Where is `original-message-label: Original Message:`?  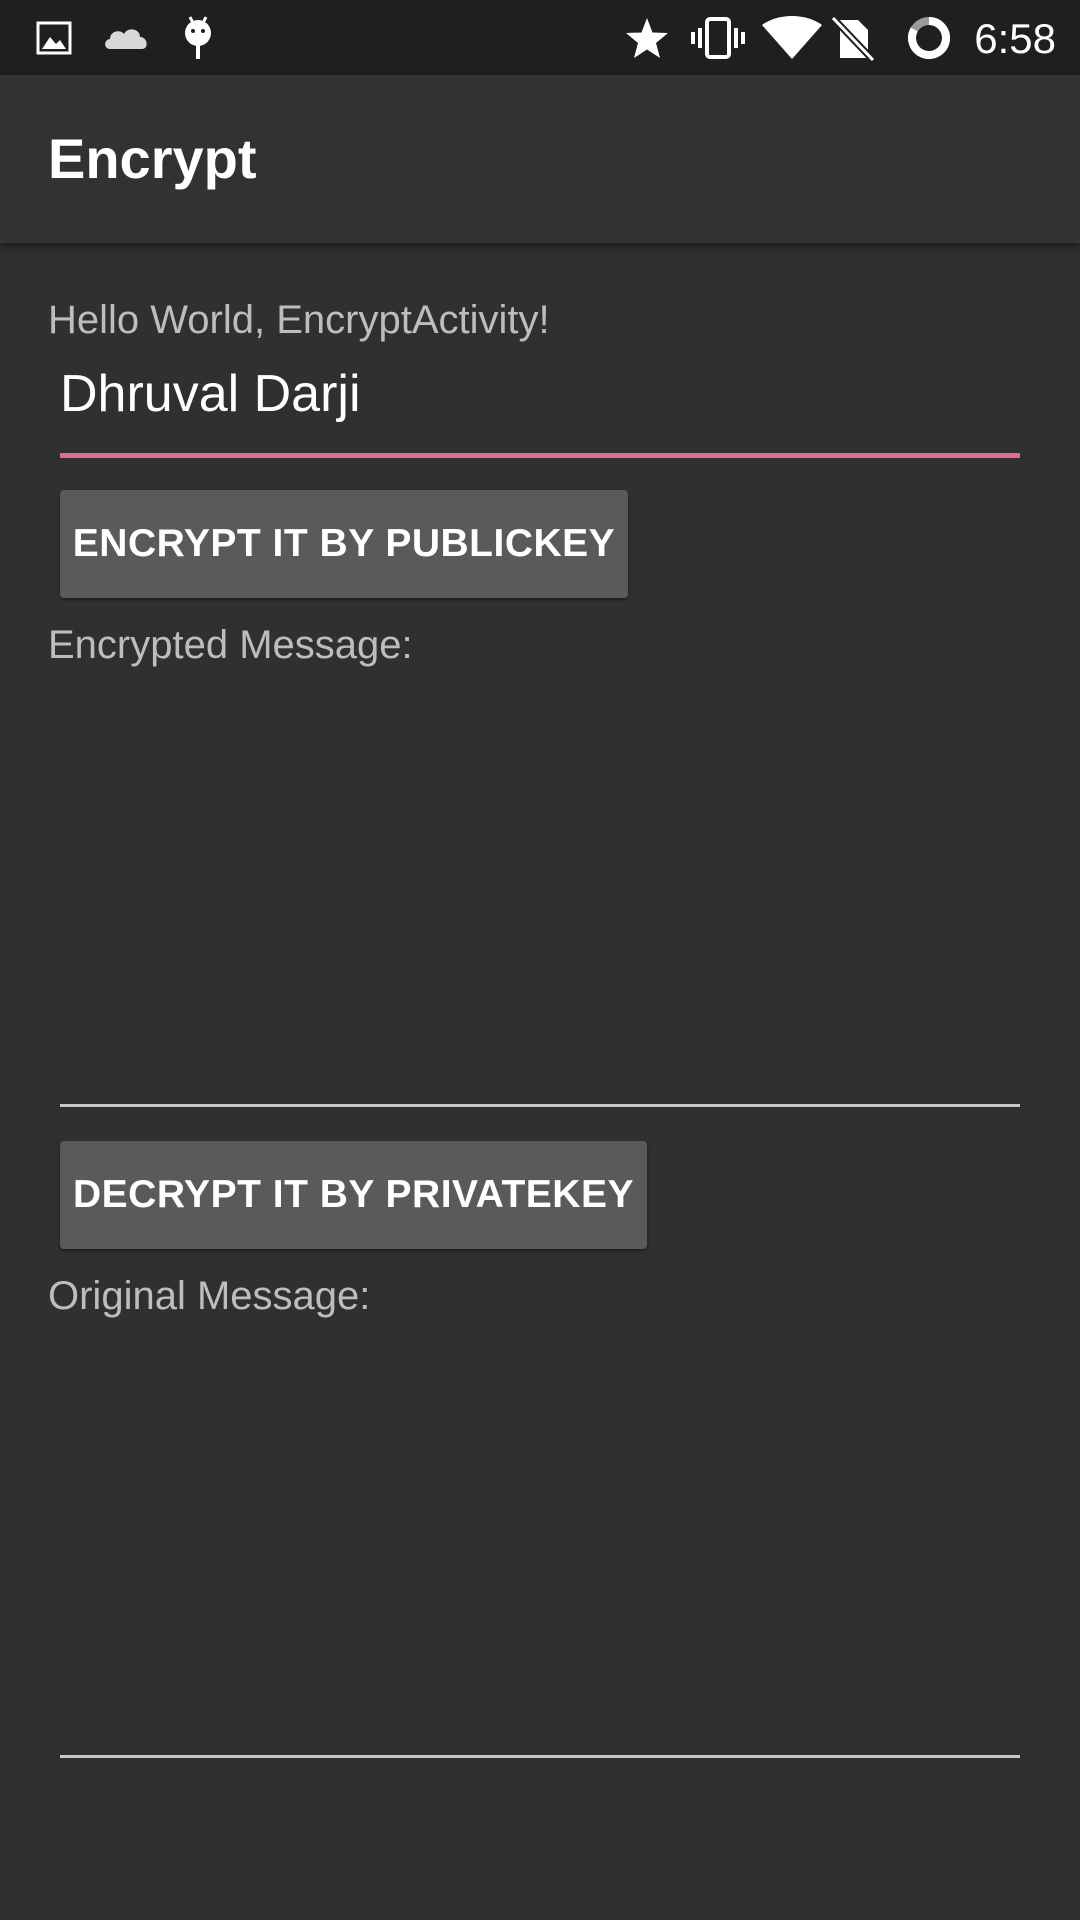
original-message-label: Original Message: is located at coordinates (209, 1296).